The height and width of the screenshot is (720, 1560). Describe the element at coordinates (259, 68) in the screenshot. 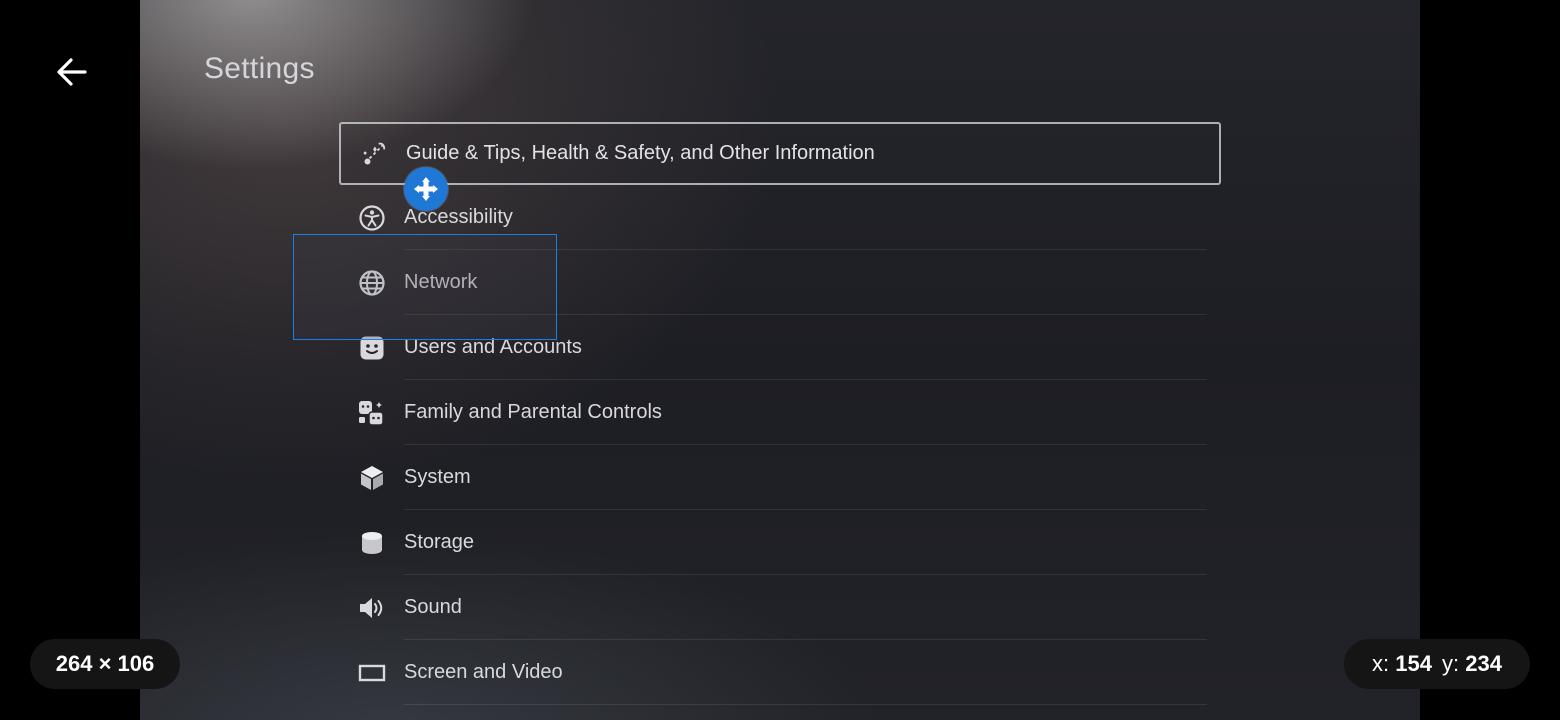

I see `page-title: Settings` at that location.